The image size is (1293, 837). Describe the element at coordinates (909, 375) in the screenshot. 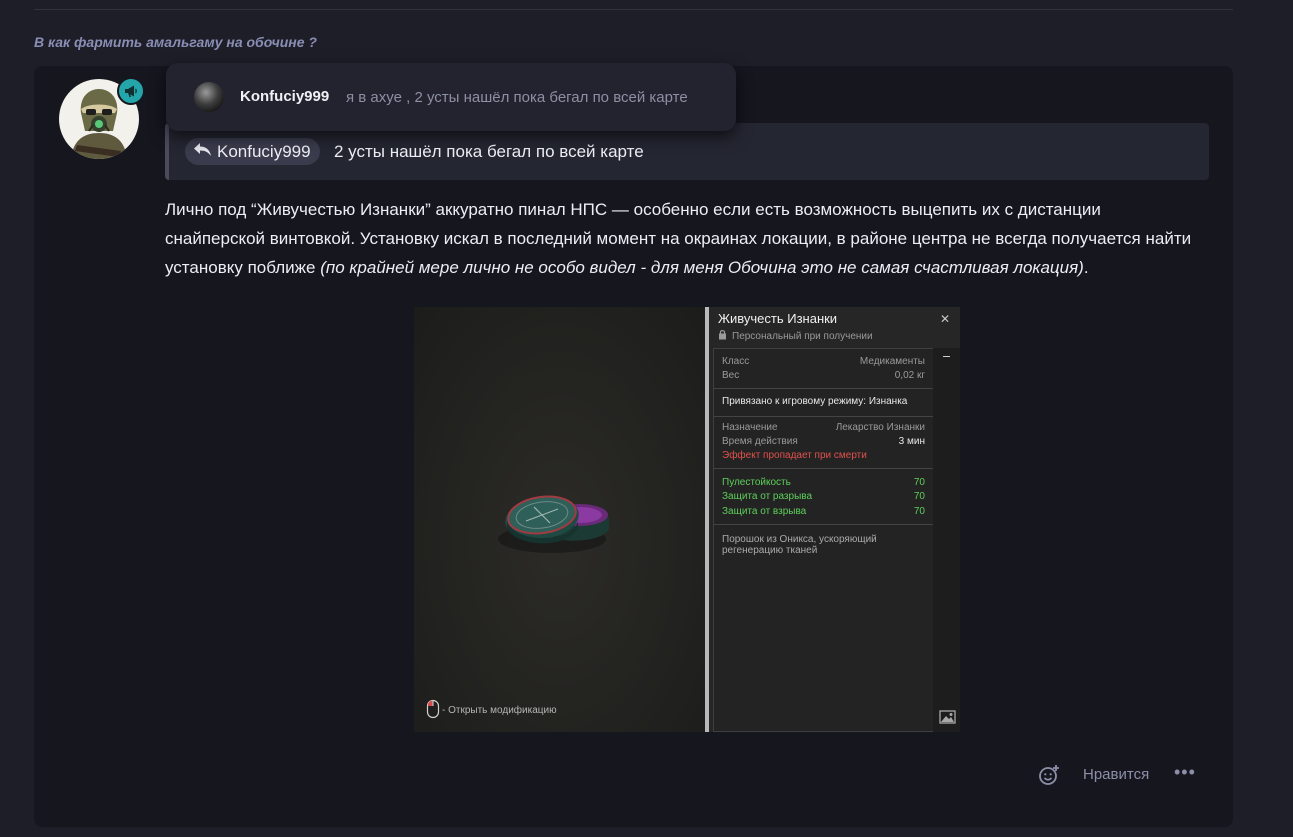

I see `weight-value: 0,02 кг` at that location.